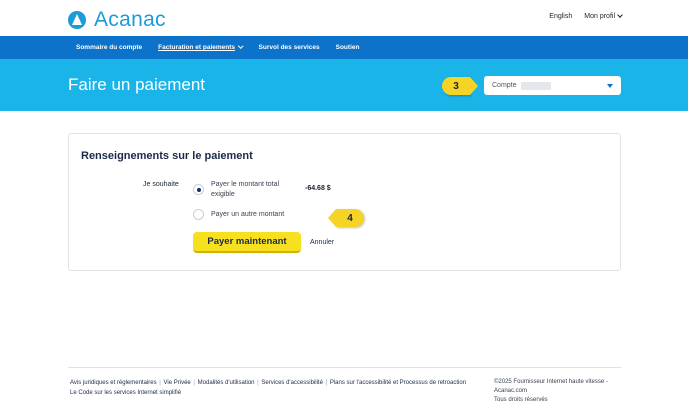  Describe the element at coordinates (137, 84) in the screenshot. I see `page-title: Faire un paiement` at that location.